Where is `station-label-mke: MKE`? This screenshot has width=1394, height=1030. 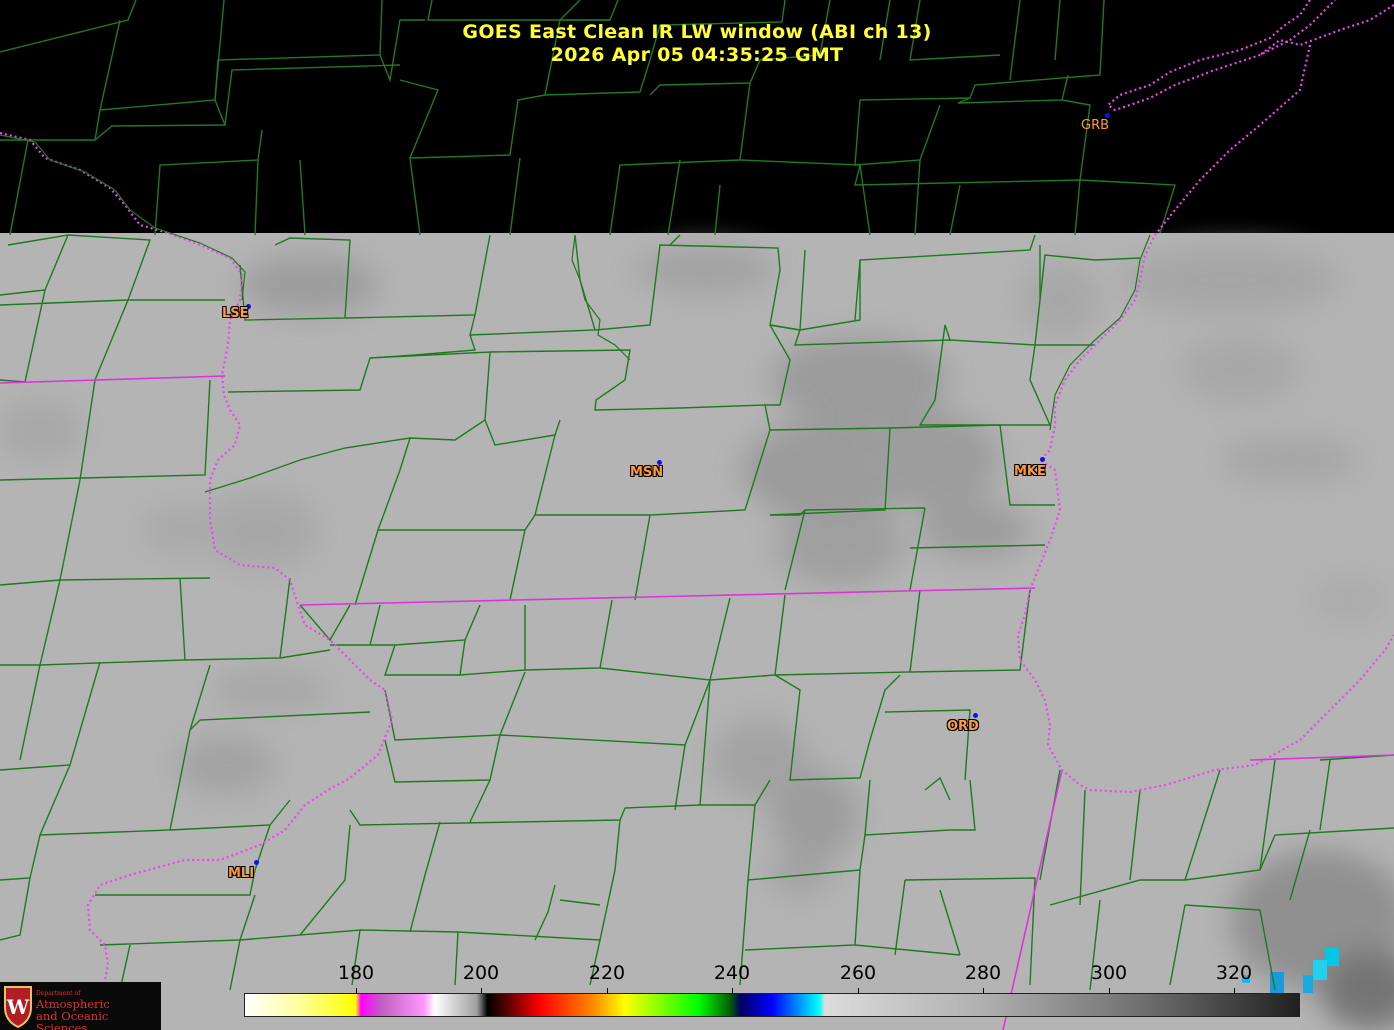
station-label-mke: MKE is located at coordinates (1030, 471).